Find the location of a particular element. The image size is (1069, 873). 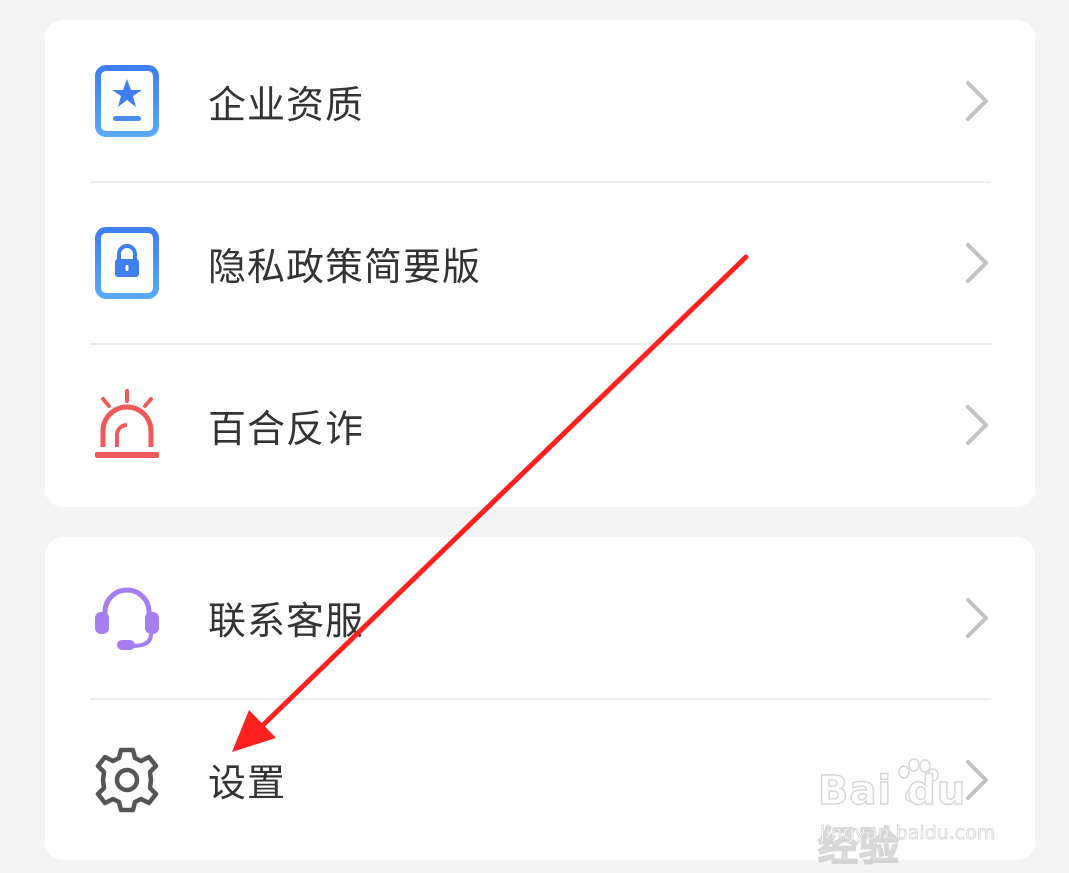

menu-item-label: 设置 is located at coordinates (247, 783).